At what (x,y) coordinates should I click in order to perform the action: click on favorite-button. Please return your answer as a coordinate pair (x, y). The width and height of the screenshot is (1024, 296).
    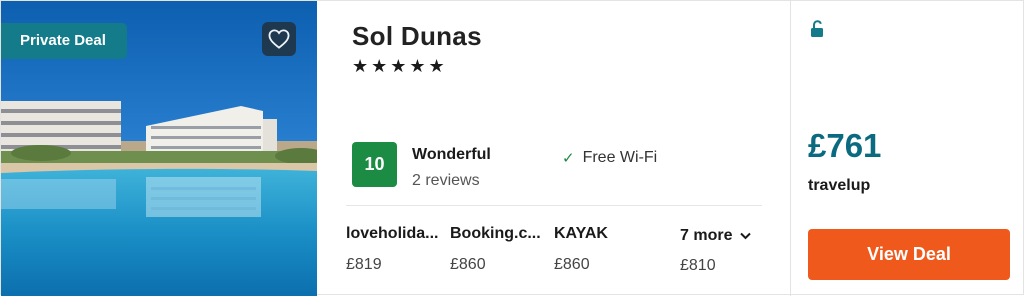
    Looking at the image, I should click on (279, 39).